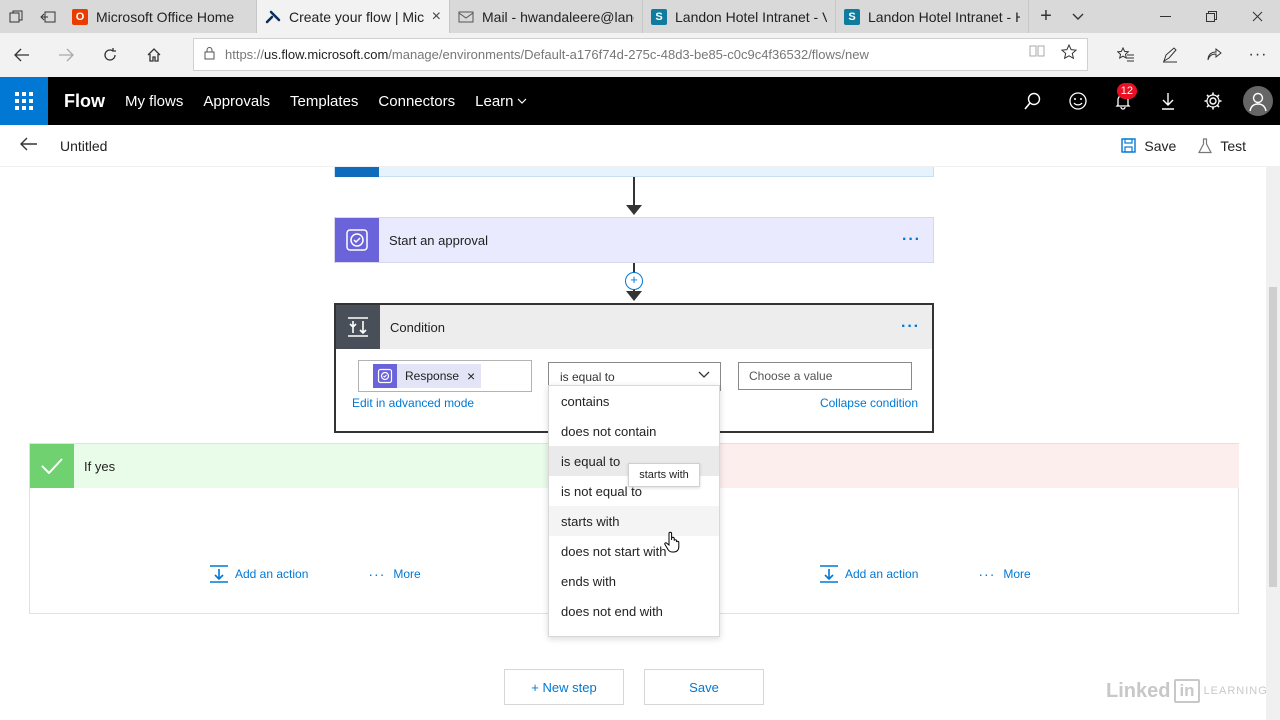  I want to click on canvas-scrollbar, so click(1273, 443).